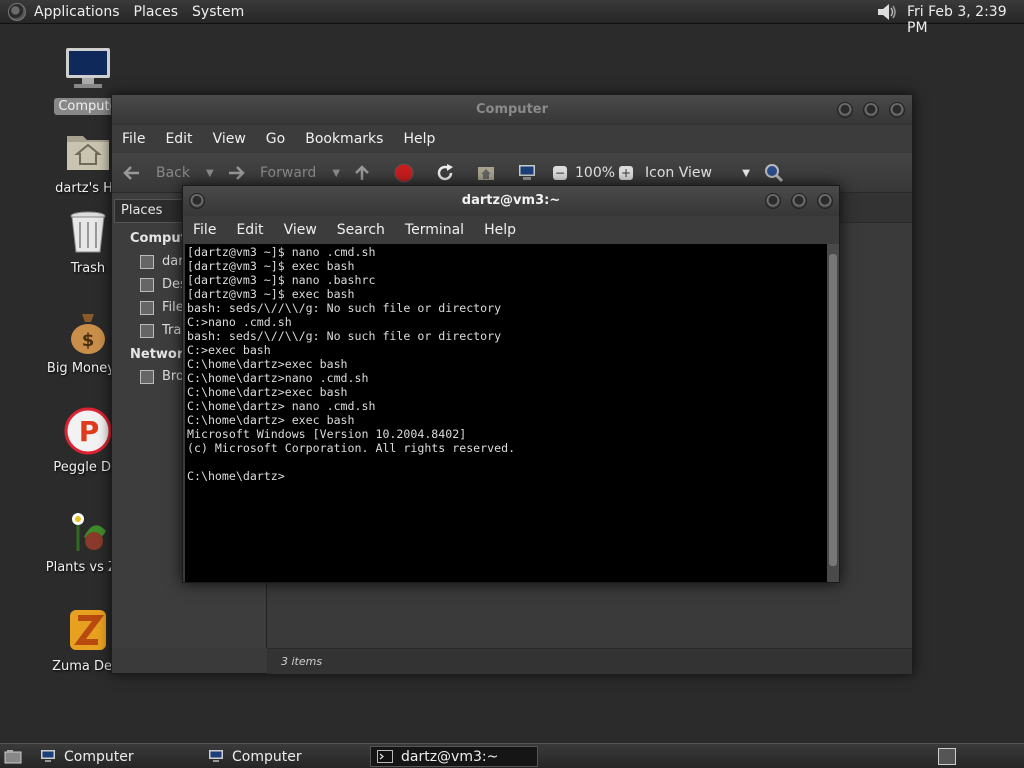 The image size is (1024, 768). Describe the element at coordinates (150, 211) in the screenshot. I see `places-header: Places` at that location.